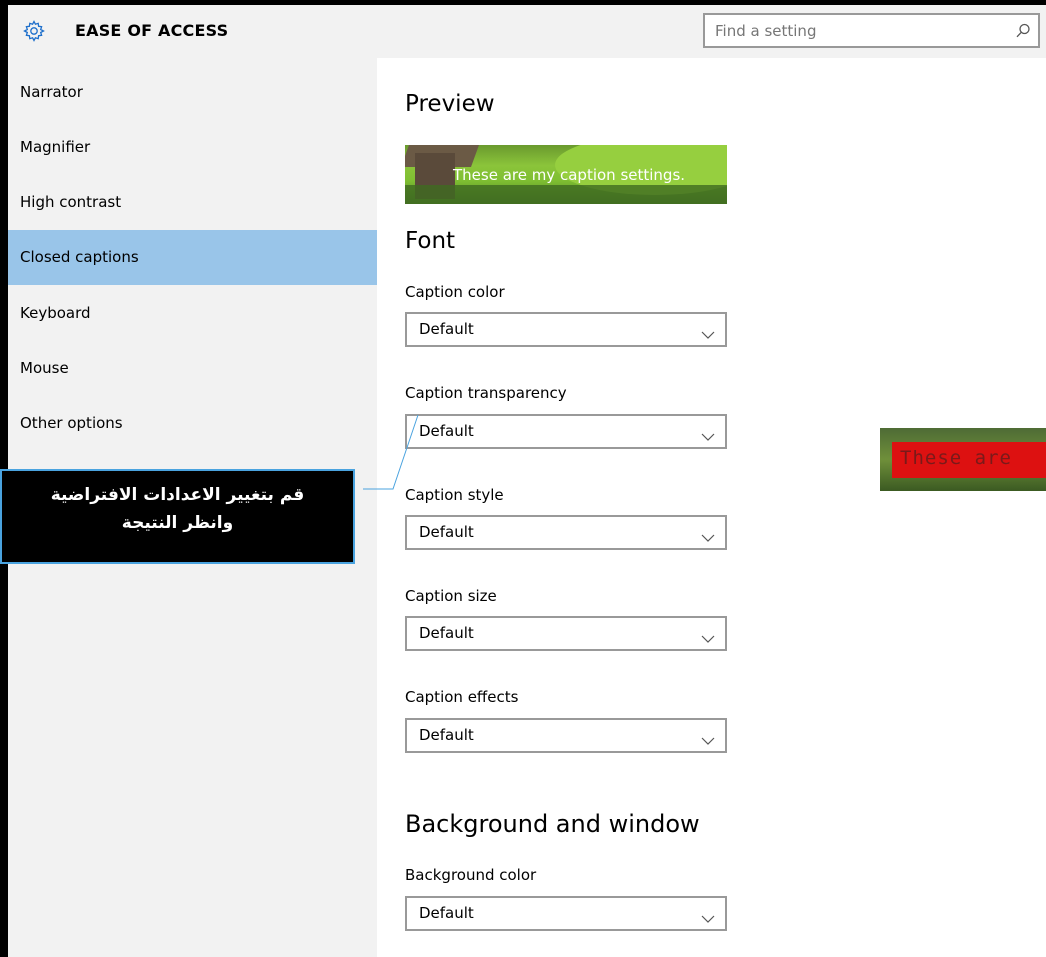  Describe the element at coordinates (192, 202) in the screenshot. I see `sidebar-item-high-contrast: High contrast` at that location.